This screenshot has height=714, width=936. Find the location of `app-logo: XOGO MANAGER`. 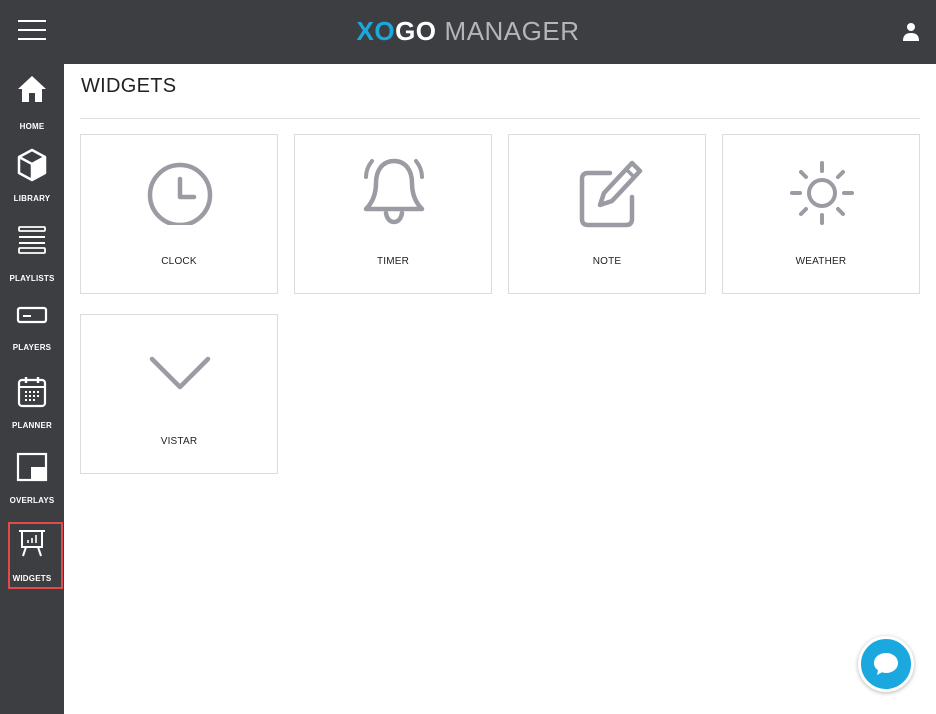

app-logo: XOGO MANAGER is located at coordinates (468, 31).